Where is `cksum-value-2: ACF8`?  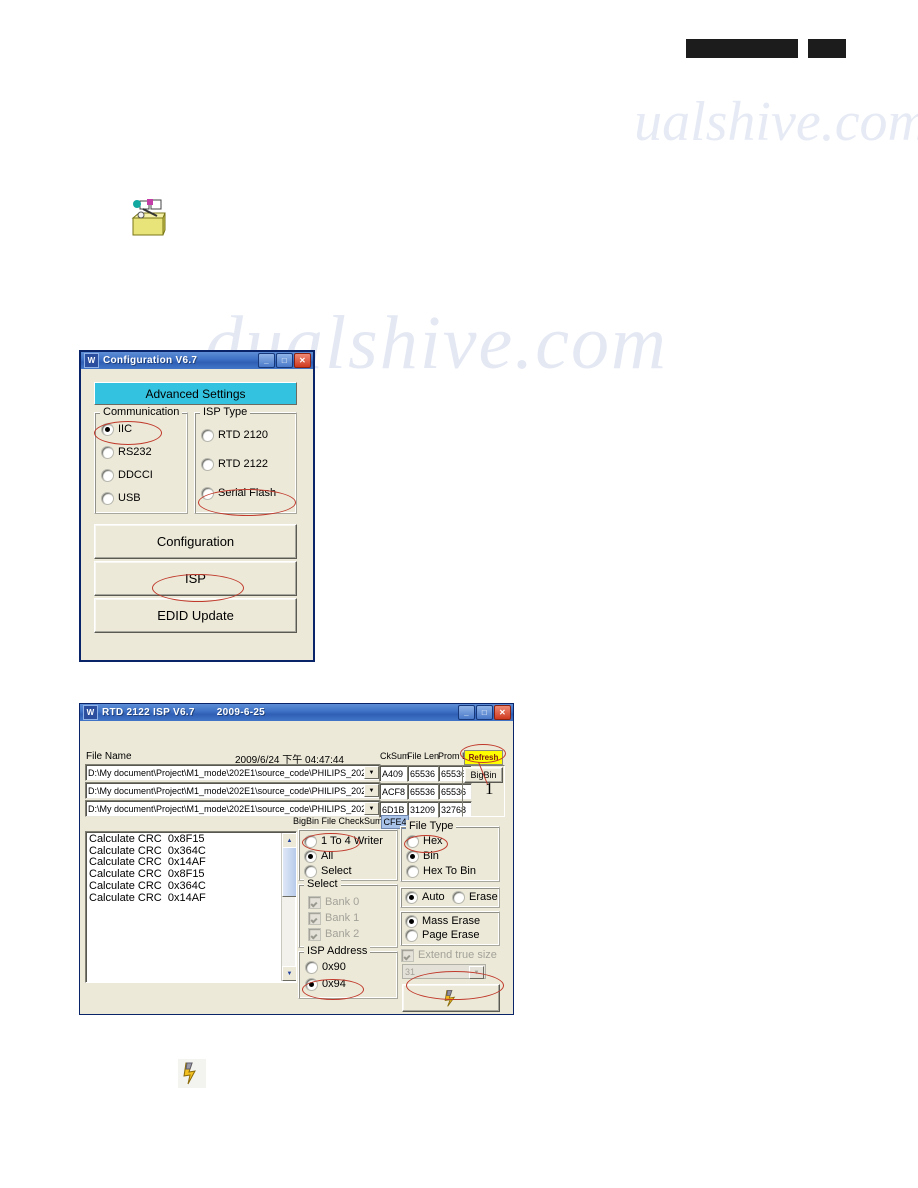
cksum-value-2: ACF8 is located at coordinates (394, 791).